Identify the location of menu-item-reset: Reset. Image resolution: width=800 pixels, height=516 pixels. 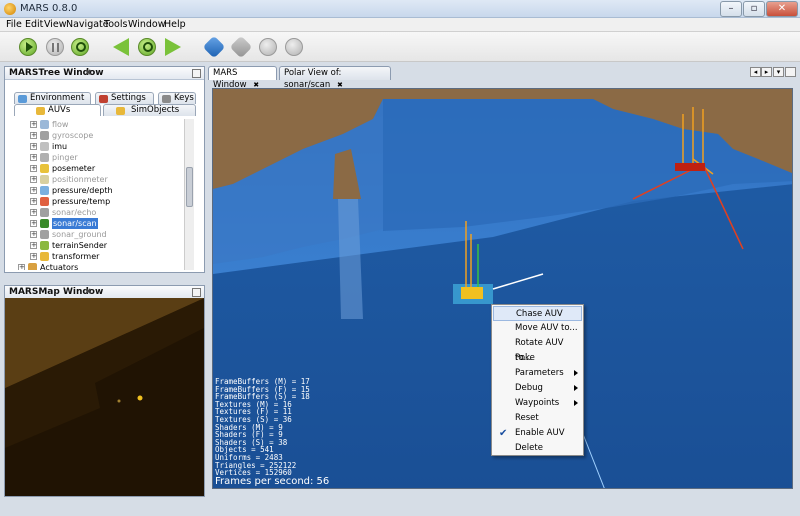
(537, 418).